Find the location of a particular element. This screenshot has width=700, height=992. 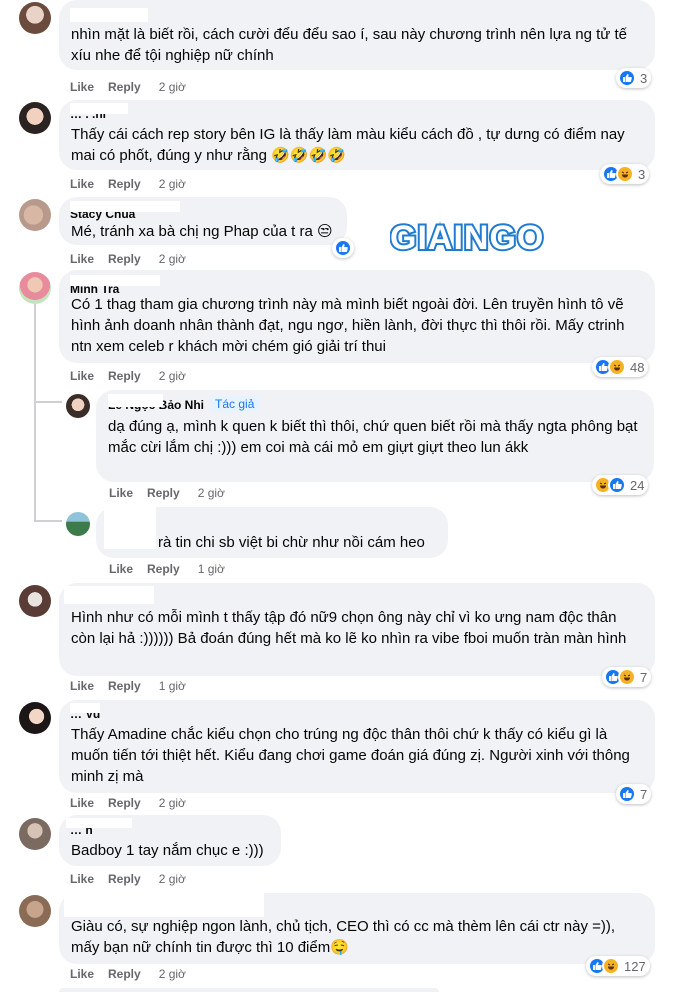

reaction-count: 127 is located at coordinates (635, 966).